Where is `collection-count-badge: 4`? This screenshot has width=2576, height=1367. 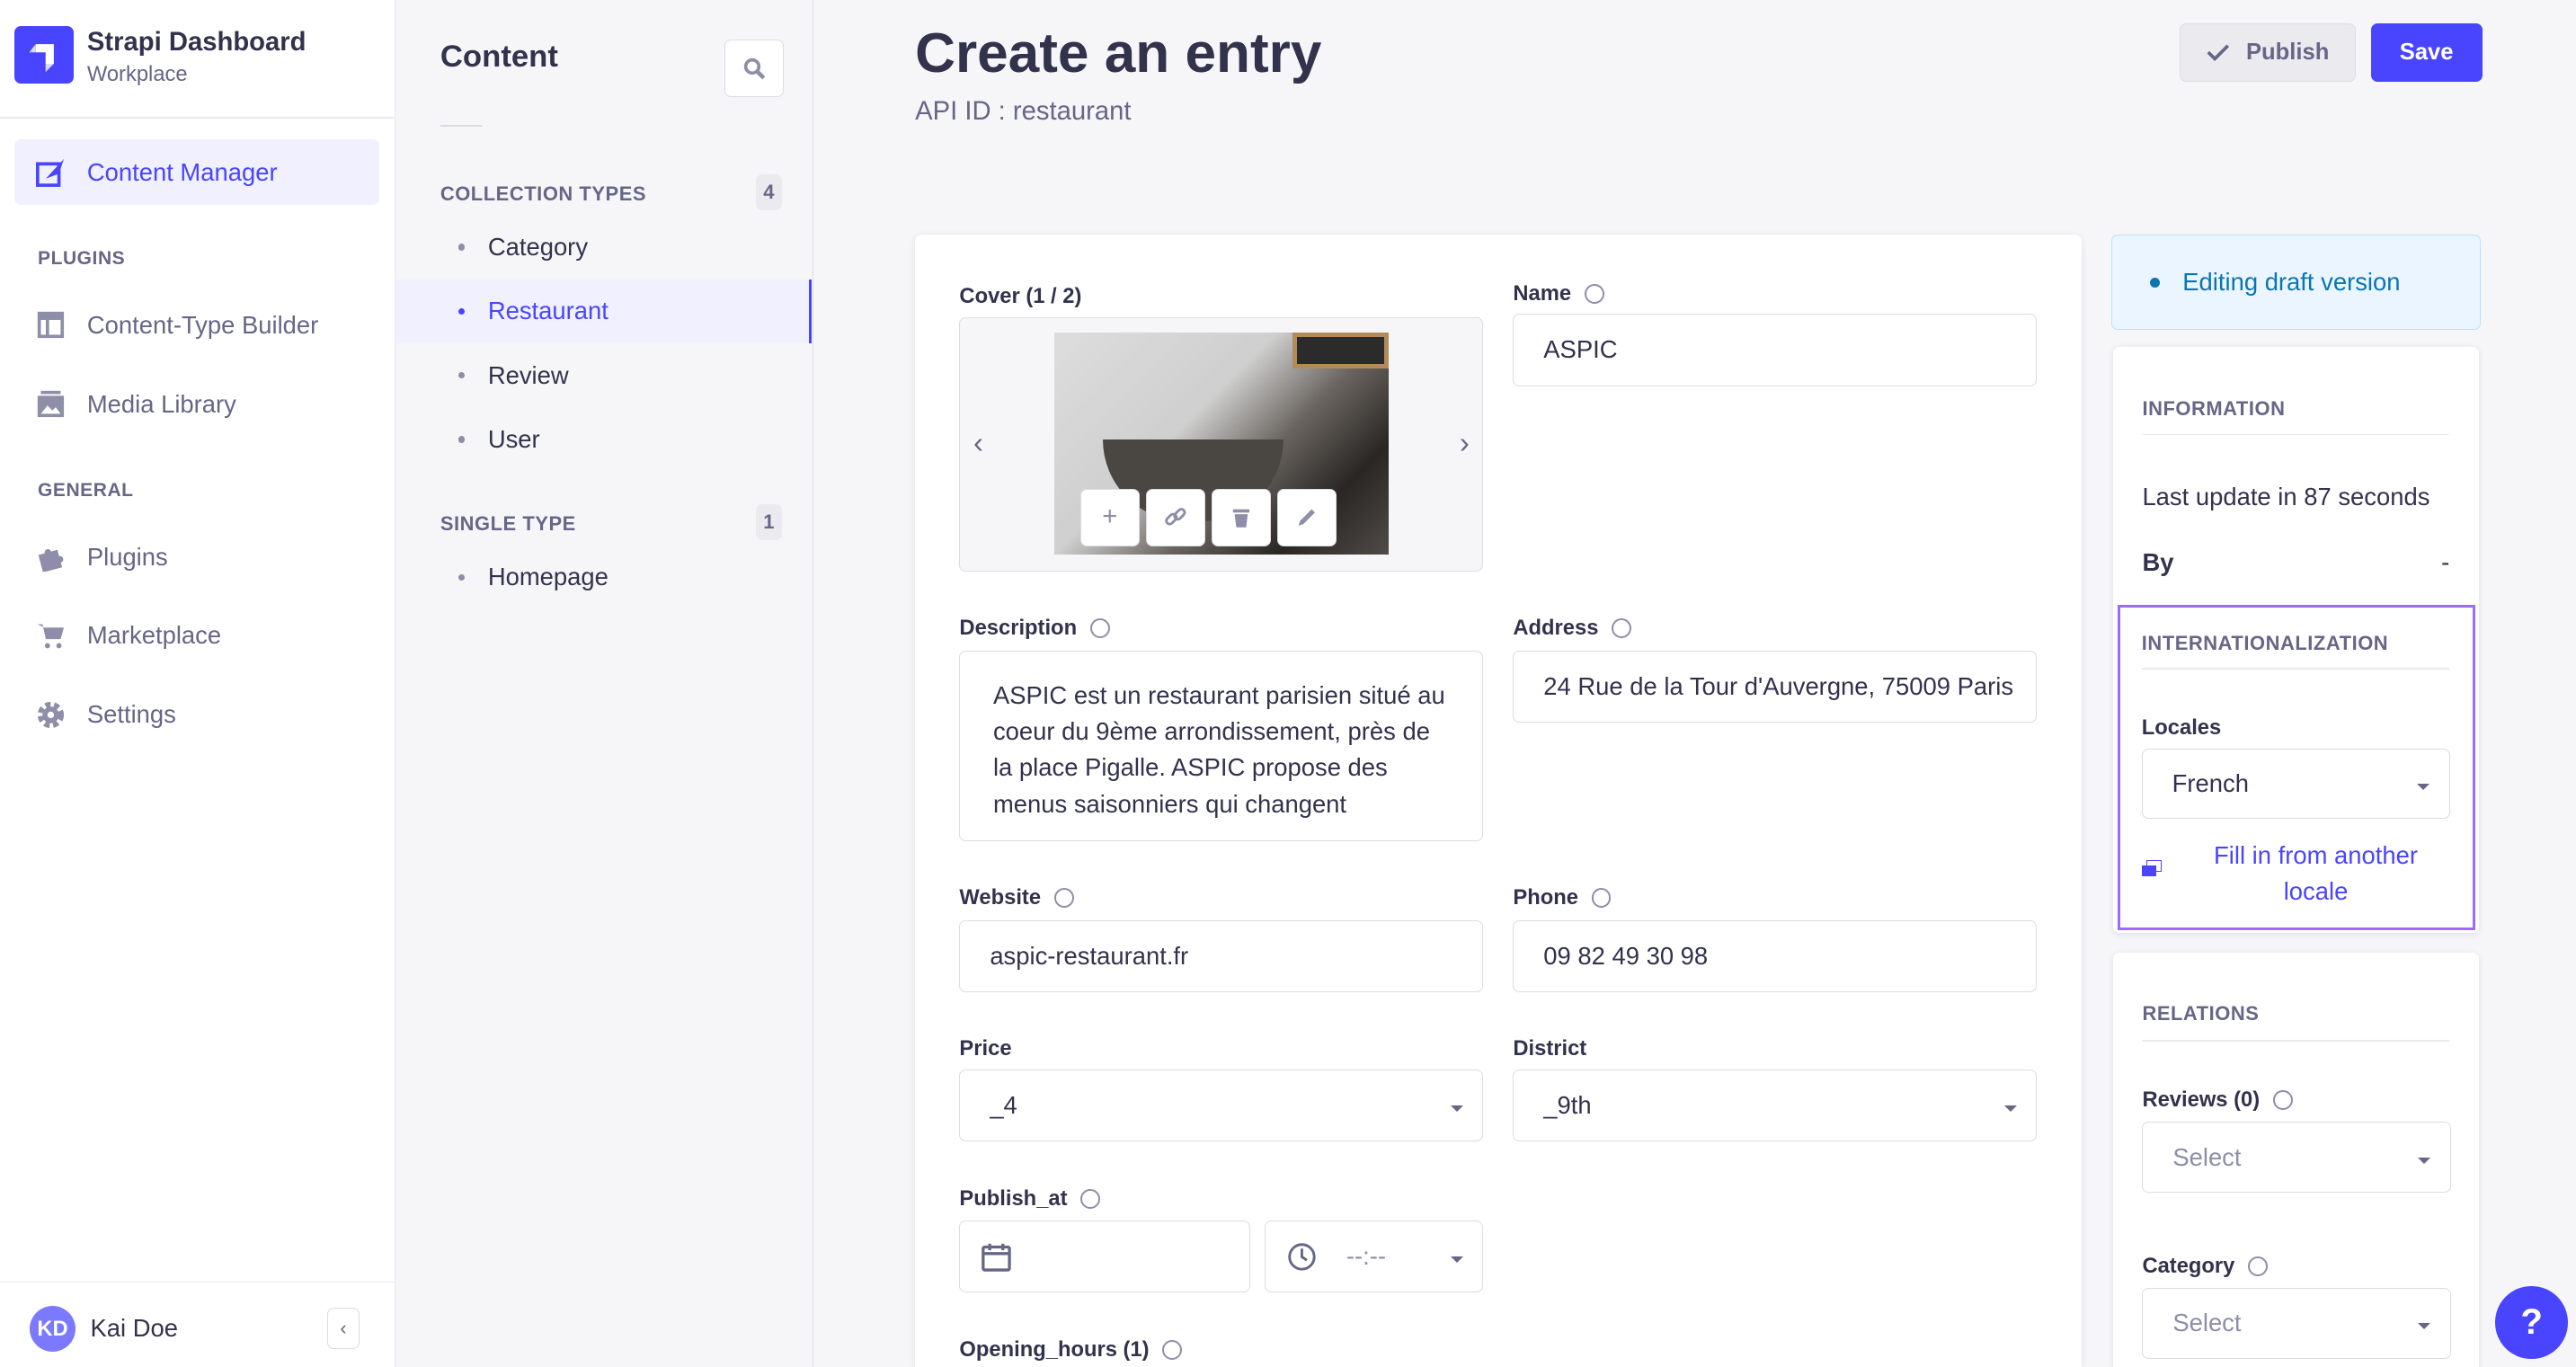
collection-count-badge: 4 is located at coordinates (768, 191).